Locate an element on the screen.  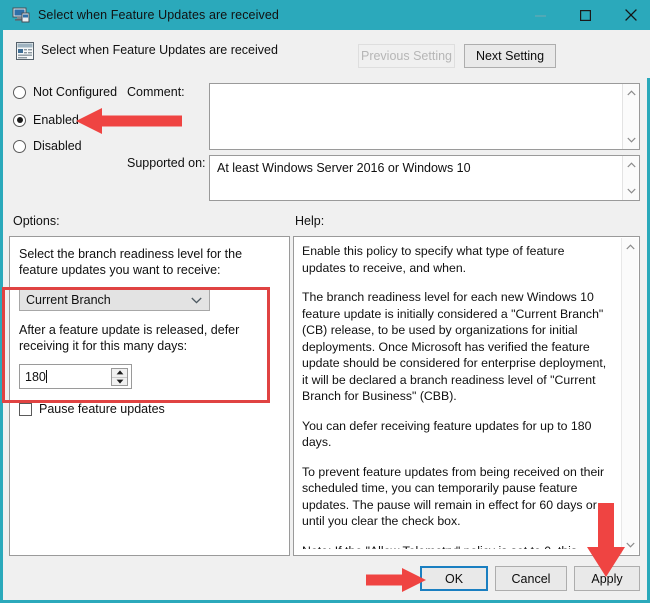
radio-not-configured: Not Configured is located at coordinates (65, 92).